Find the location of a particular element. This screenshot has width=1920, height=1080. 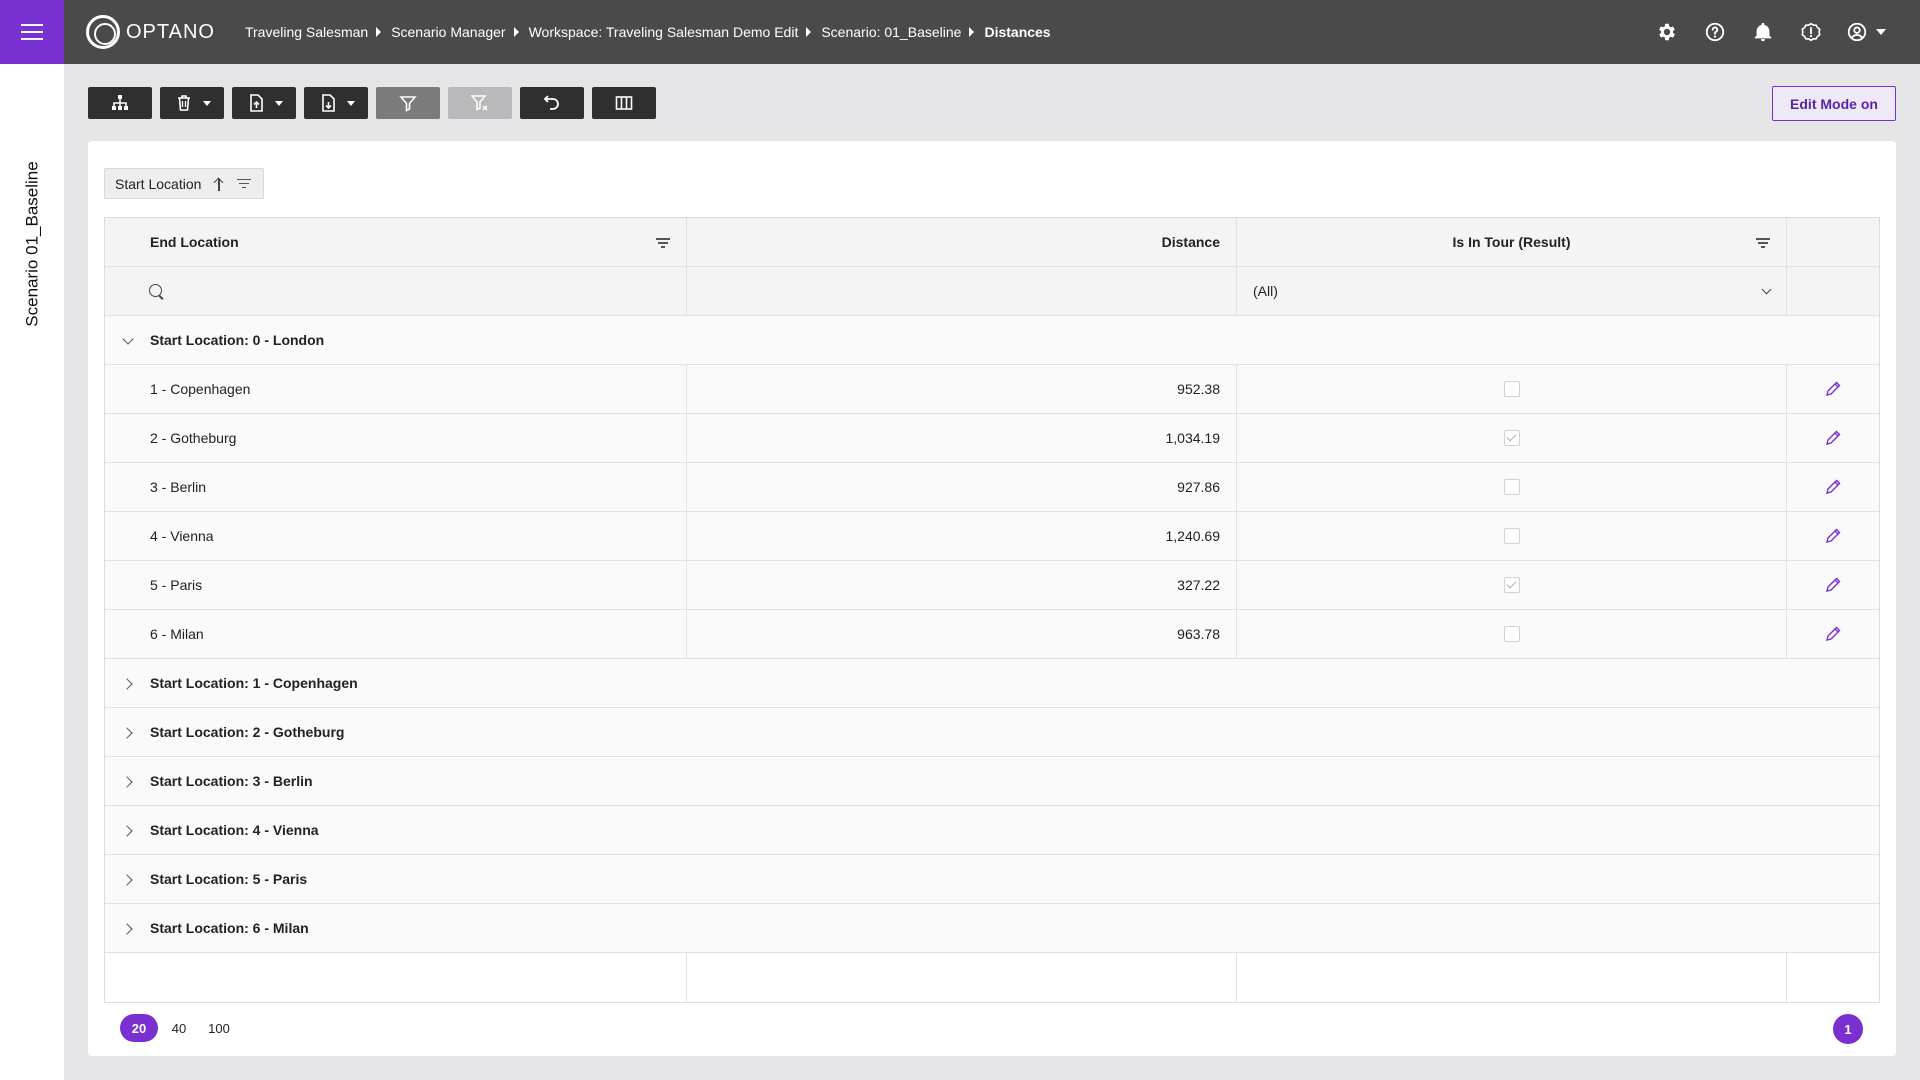

column-header-label: Is In Tour (Result) is located at coordinates (1511, 242).